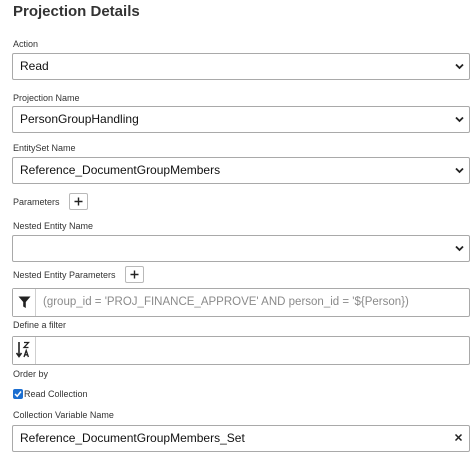 The width and height of the screenshot is (474, 460). Describe the element at coordinates (132, 438) in the screenshot. I see `collection-variable-name-value: Reference_DocumentGroupMembers_Set` at that location.